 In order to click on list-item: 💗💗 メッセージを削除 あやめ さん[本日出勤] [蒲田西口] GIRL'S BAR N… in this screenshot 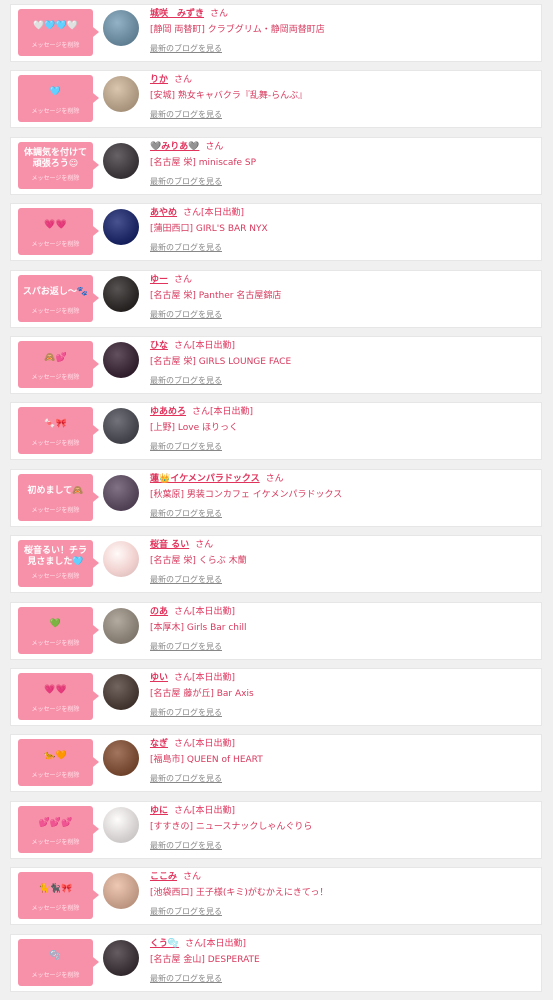, I will do `click(276, 232)`.